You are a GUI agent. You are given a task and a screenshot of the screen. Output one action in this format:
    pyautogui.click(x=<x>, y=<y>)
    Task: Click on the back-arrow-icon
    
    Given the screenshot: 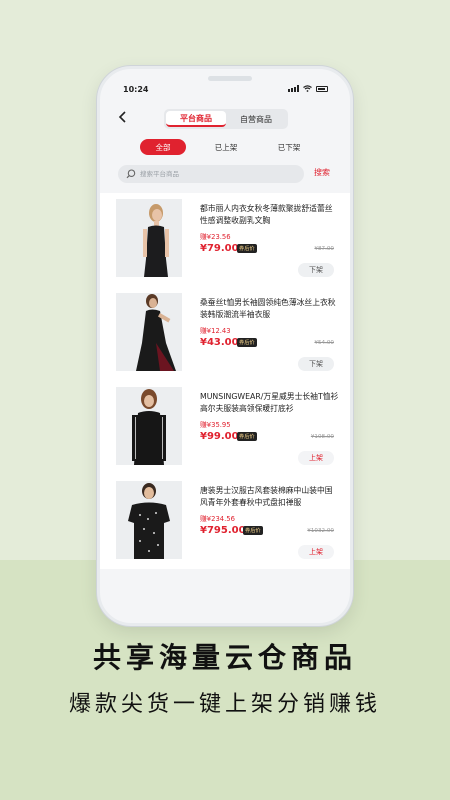 What is the action you would take?
    pyautogui.click(x=123, y=117)
    